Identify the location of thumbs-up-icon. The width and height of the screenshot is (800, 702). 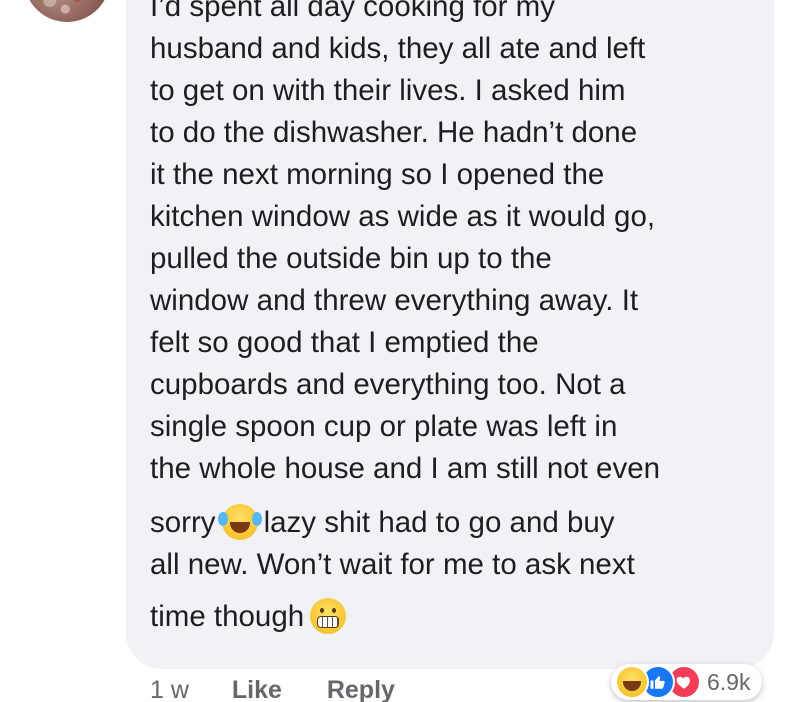
(657, 682).